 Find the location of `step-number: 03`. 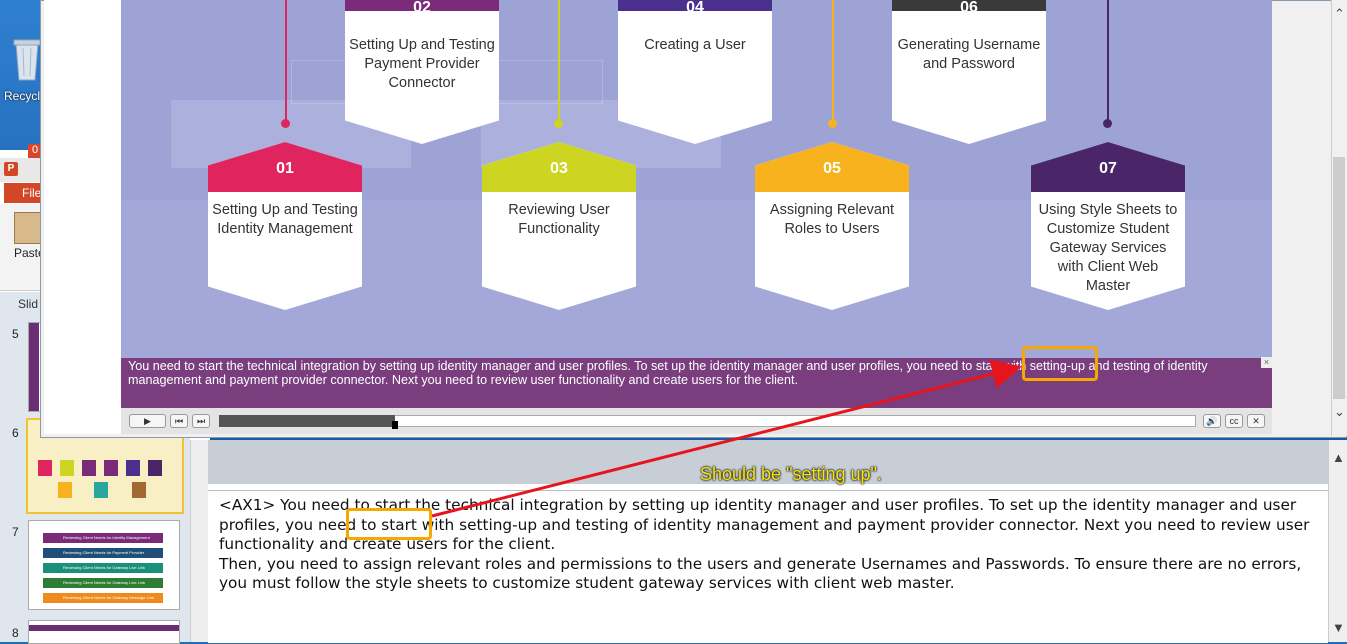

step-number: 03 is located at coordinates (559, 168).